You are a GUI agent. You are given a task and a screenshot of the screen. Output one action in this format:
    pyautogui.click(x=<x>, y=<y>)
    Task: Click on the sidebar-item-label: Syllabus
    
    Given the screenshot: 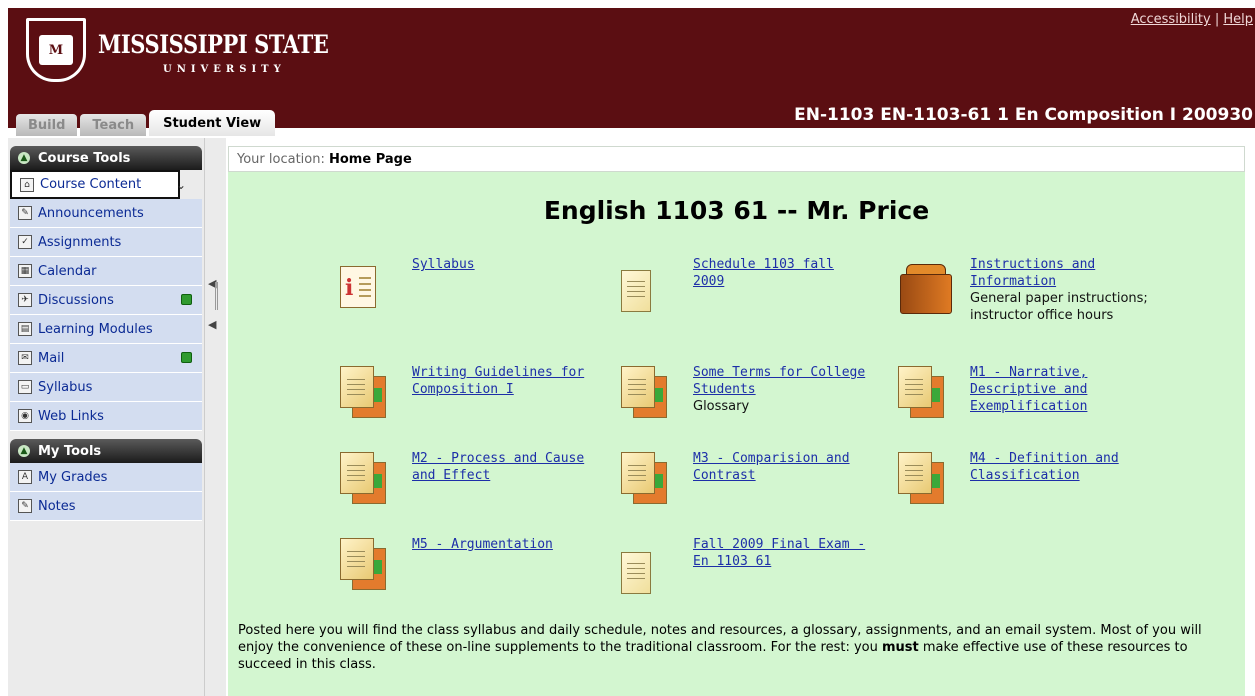 What is the action you would take?
    pyautogui.click(x=65, y=387)
    